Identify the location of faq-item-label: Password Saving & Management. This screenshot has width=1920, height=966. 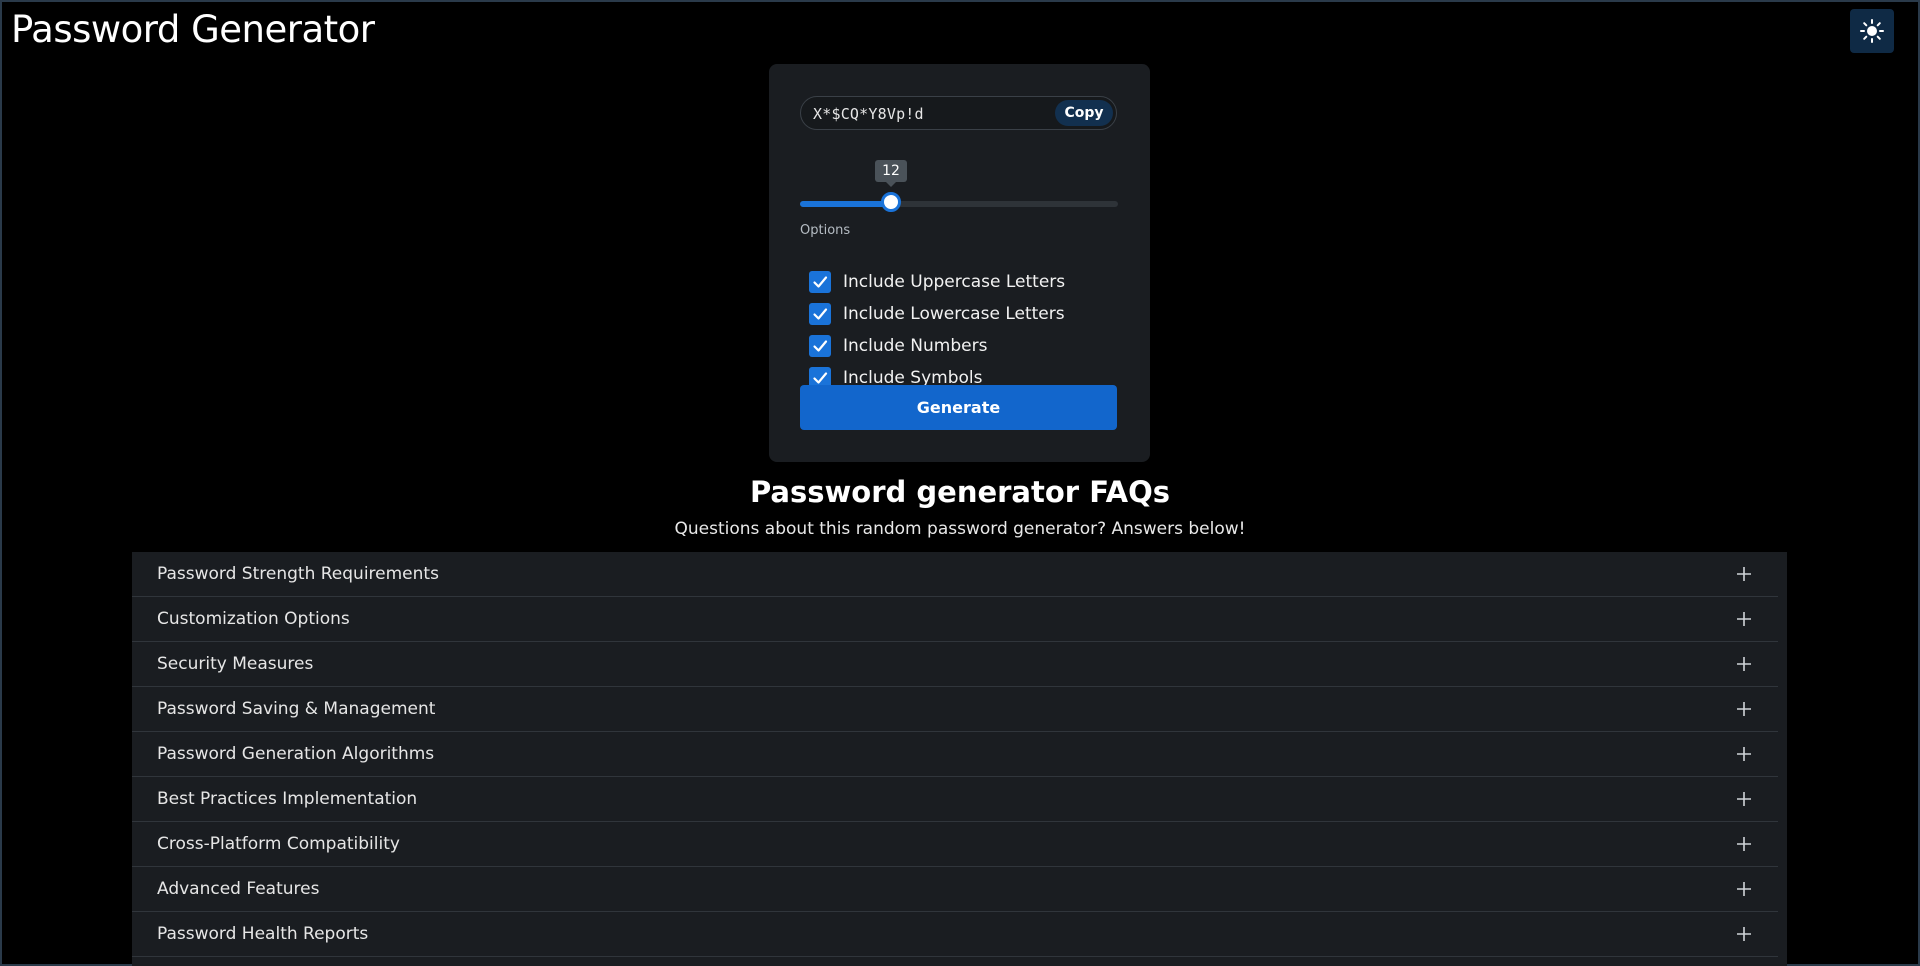
(296, 709).